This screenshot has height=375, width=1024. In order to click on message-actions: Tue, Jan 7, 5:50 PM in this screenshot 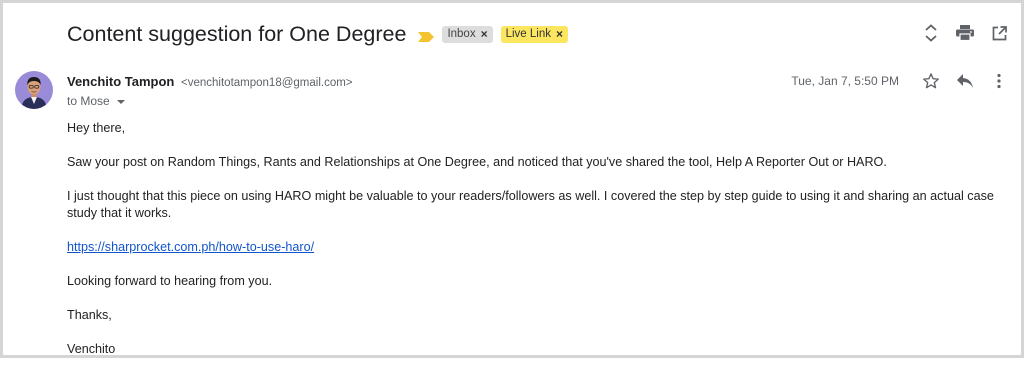, I will do `click(900, 81)`.